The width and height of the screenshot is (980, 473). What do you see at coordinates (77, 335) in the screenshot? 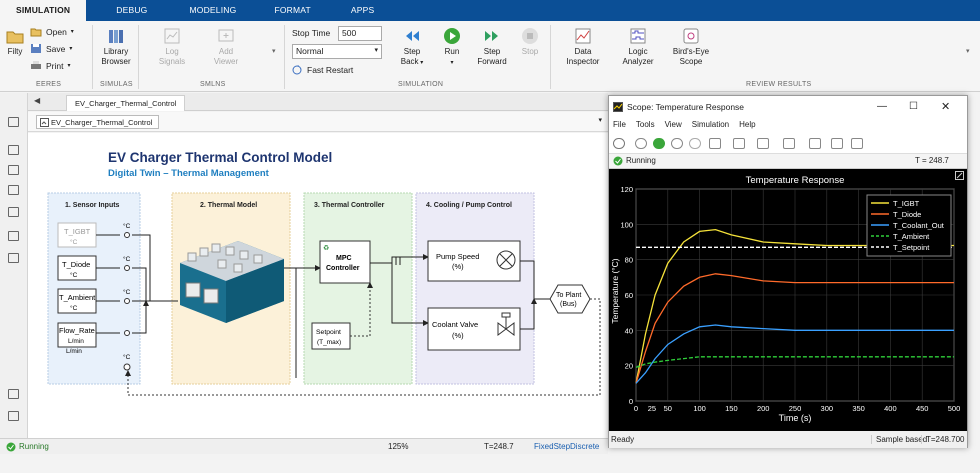
I see `sensor-block-flow-rate: Flow_Rate L/min` at bounding box center [77, 335].